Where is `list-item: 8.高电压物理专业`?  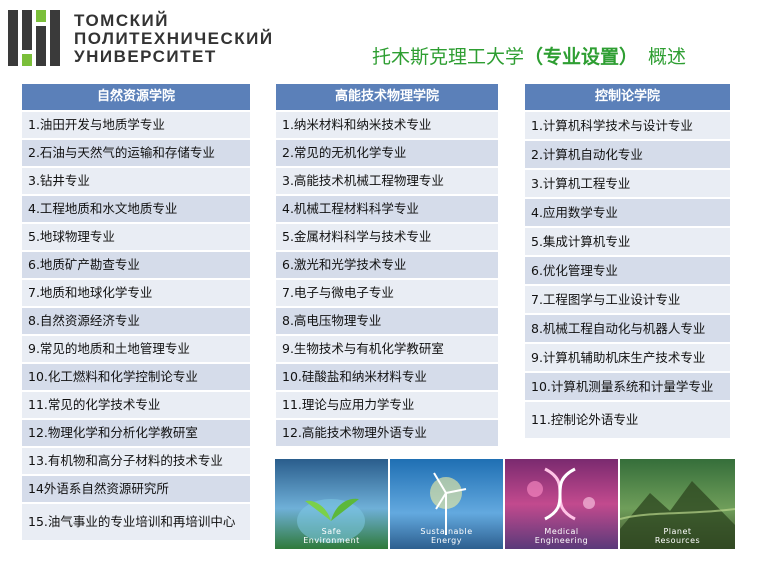 list-item: 8.高电压物理专业 is located at coordinates (387, 321).